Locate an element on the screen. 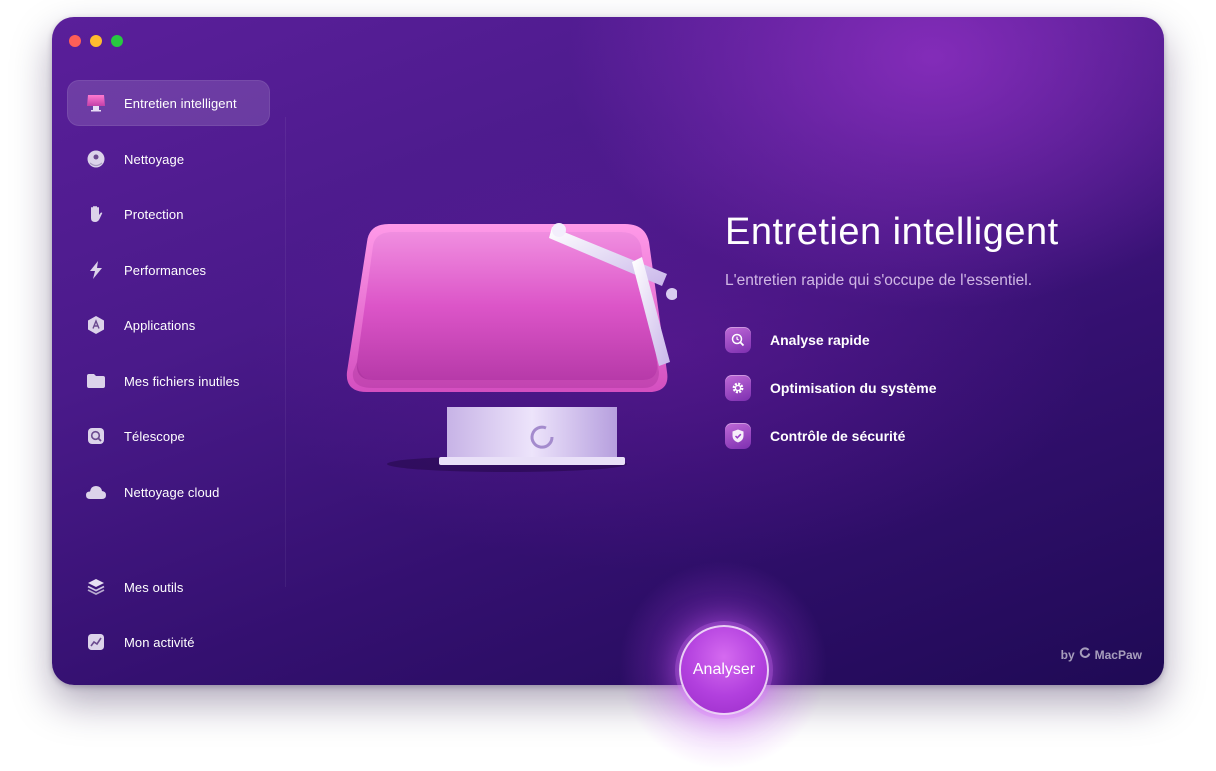 This screenshot has width=1216, height=771. shield-check-icon is located at coordinates (738, 436).